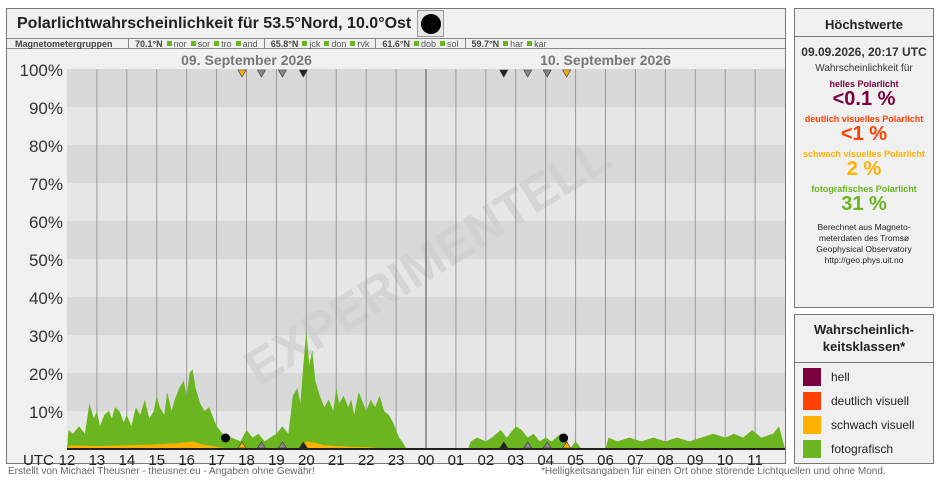 This screenshot has width=940, height=480. What do you see at coordinates (246, 60) in the screenshot?
I see `date-label: 09. September 2026` at bounding box center [246, 60].